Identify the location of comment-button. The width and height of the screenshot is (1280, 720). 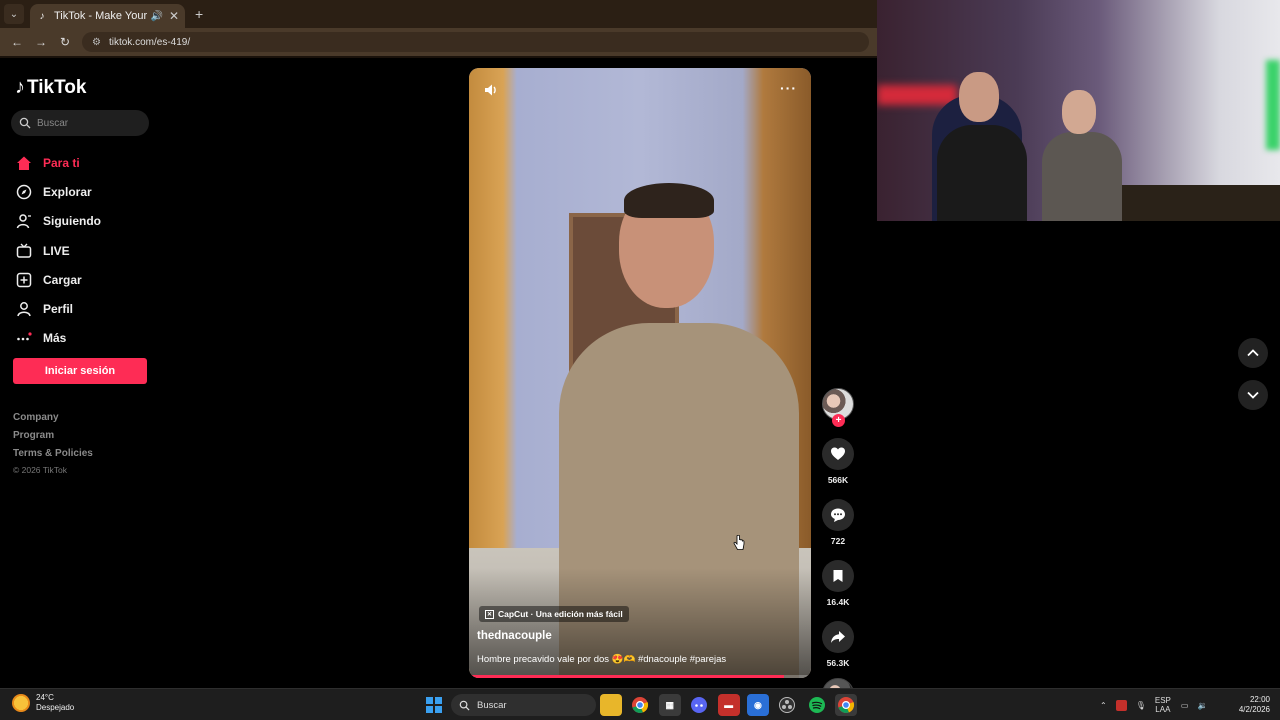
(838, 515).